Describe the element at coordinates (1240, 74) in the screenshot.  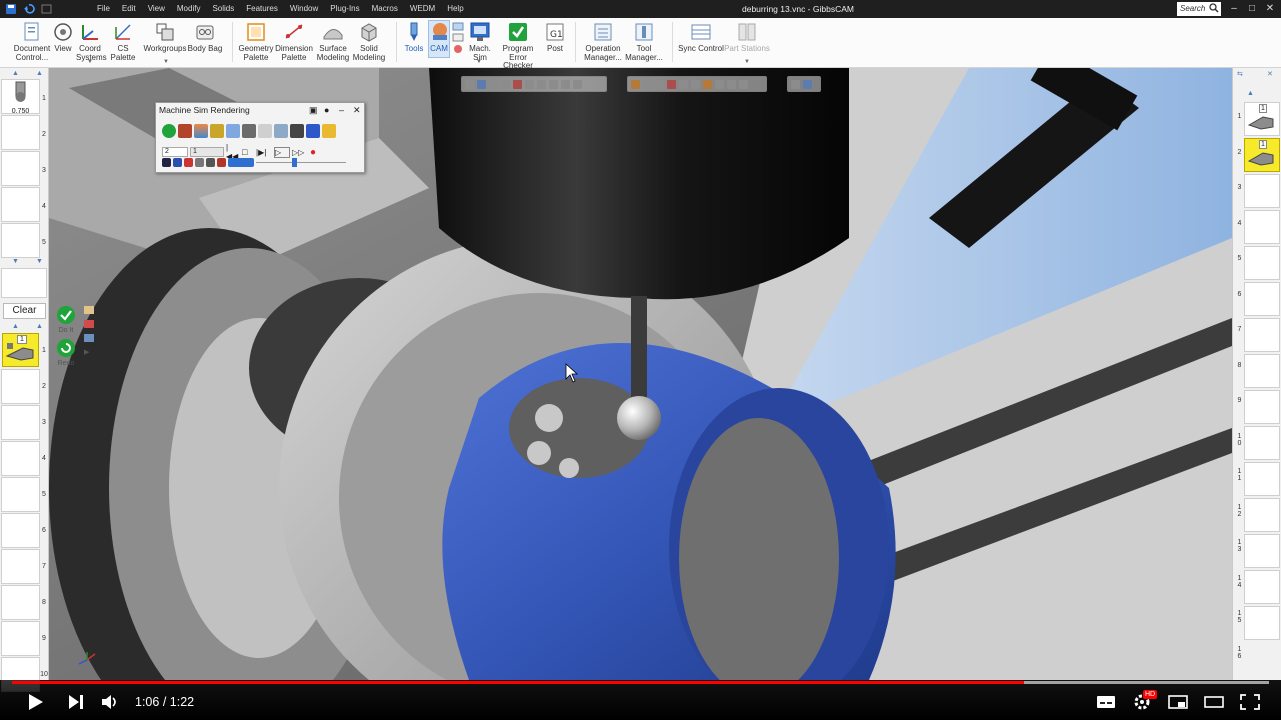
I see `sync-icon: ⇆` at that location.